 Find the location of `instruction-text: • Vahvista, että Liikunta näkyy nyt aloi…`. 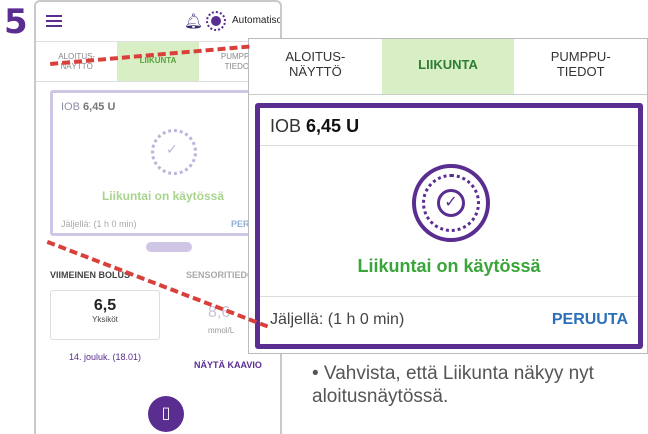

instruction-text: • Vahvista, että Liikunta näkyy nyt aloi… is located at coordinates (453, 385).